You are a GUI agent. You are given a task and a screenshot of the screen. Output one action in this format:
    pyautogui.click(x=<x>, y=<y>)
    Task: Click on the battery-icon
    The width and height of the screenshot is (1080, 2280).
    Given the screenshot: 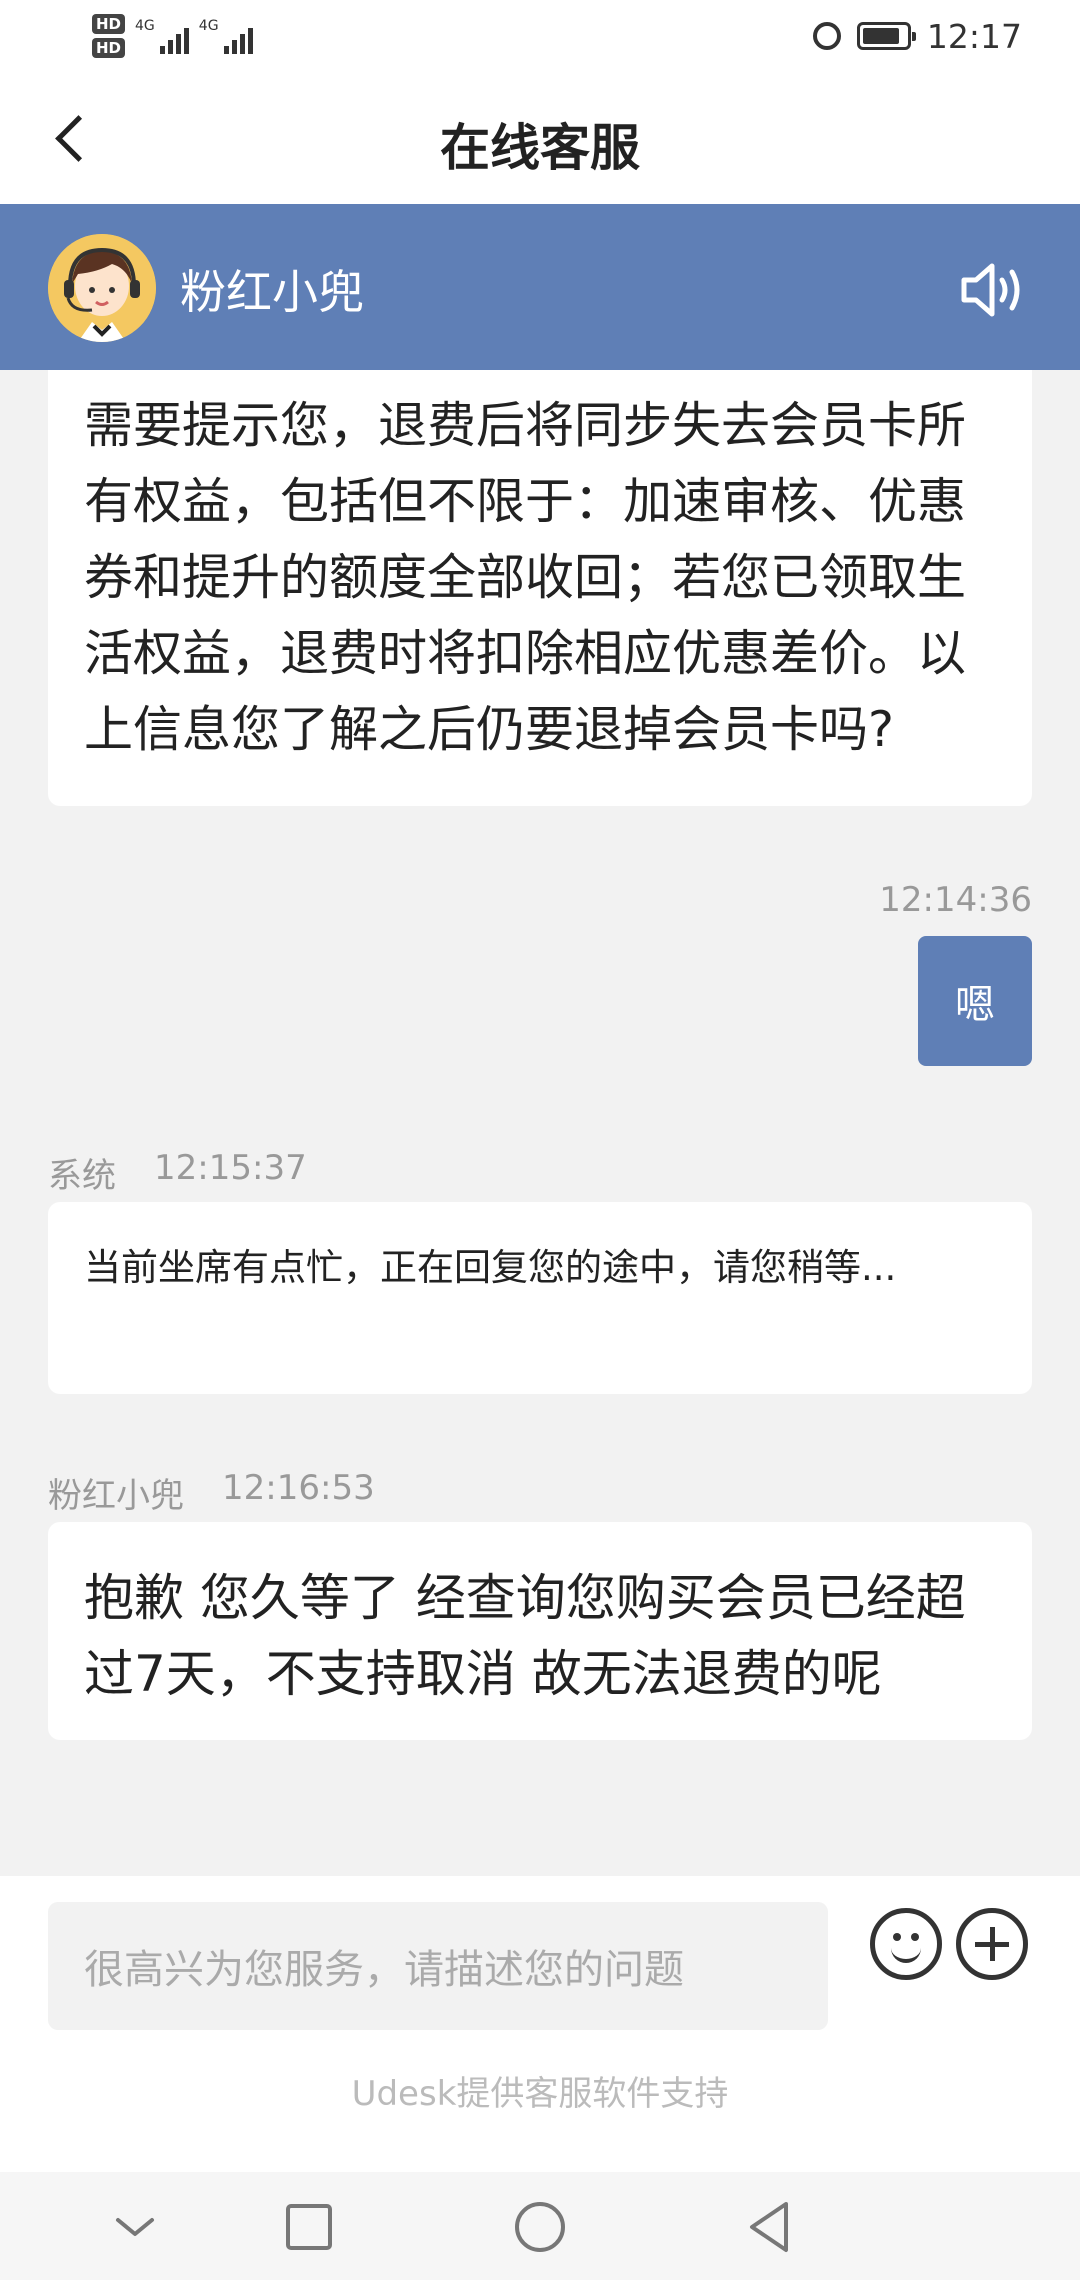 What is the action you would take?
    pyautogui.click(x=886, y=36)
    